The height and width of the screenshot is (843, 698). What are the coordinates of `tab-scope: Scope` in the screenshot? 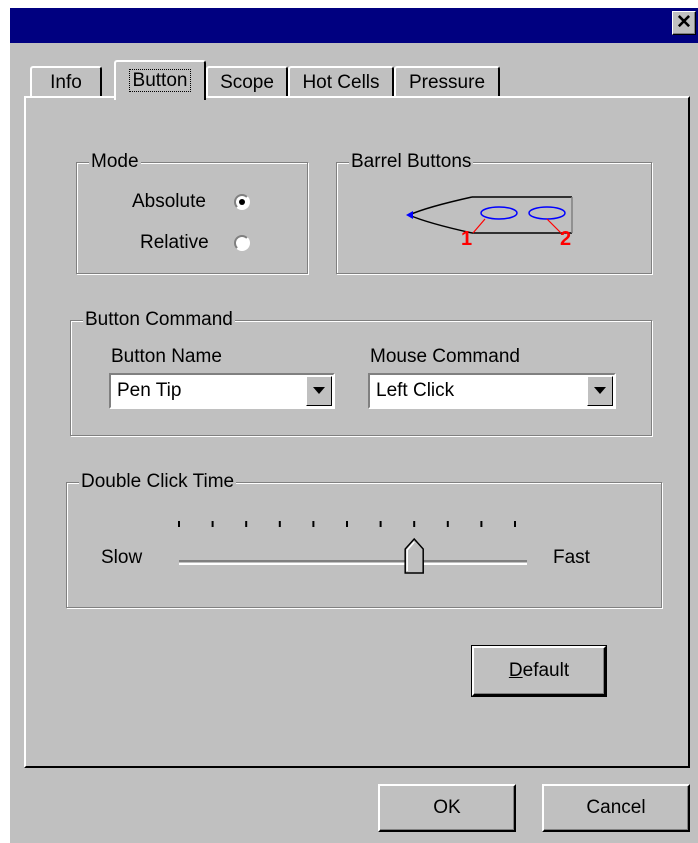 It's located at (247, 82).